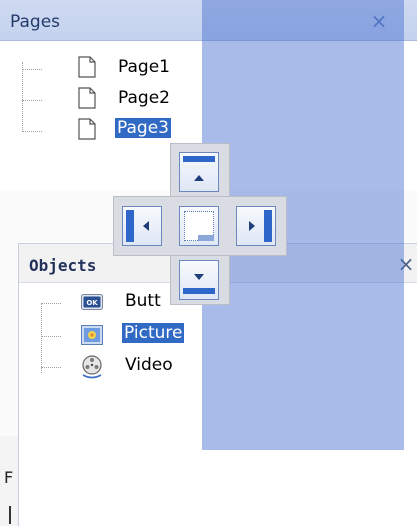 The height and width of the screenshot is (526, 417). What do you see at coordinates (92, 367) in the screenshot?
I see `film-reel-icon` at bounding box center [92, 367].